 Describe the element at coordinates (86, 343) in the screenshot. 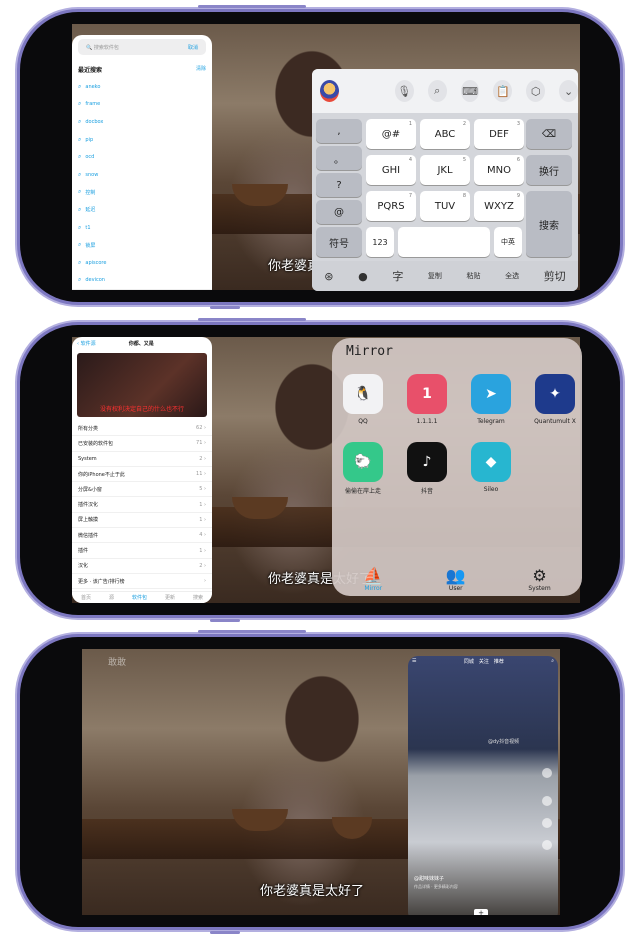

I see `back-button: ‹ 软件源` at that location.